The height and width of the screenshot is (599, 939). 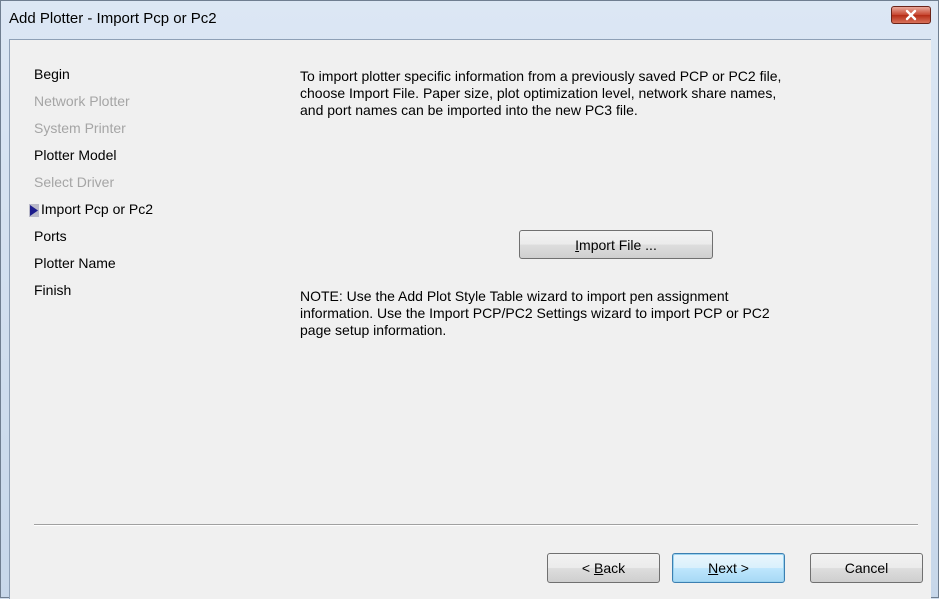 I want to click on step-system-printer: System Printer, so click(x=154, y=132).